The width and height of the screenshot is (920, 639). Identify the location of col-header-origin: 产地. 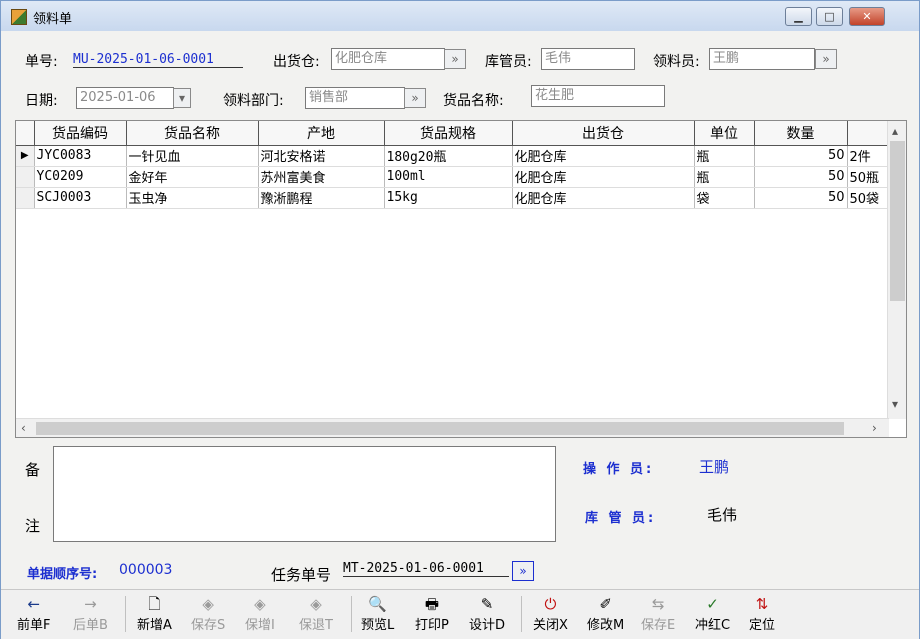
(321, 133).